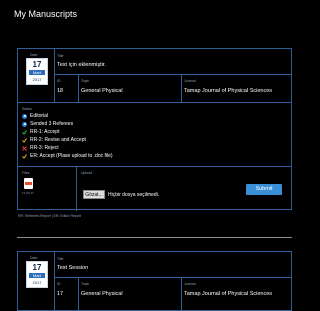  Describe the element at coordinates (66, 293) in the screenshot. I see `id-cell: ID 17` at that location.